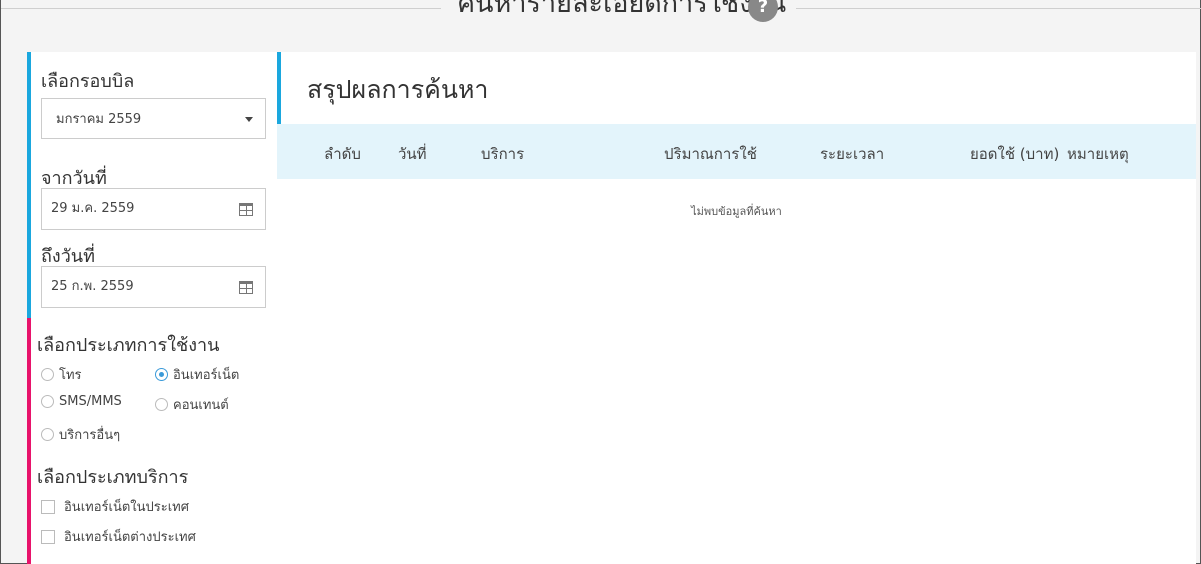 This screenshot has width=1201, height=564. Describe the element at coordinates (736, 88) in the screenshot. I see `results-title-bar: สรุปผลการค้นหา` at that location.